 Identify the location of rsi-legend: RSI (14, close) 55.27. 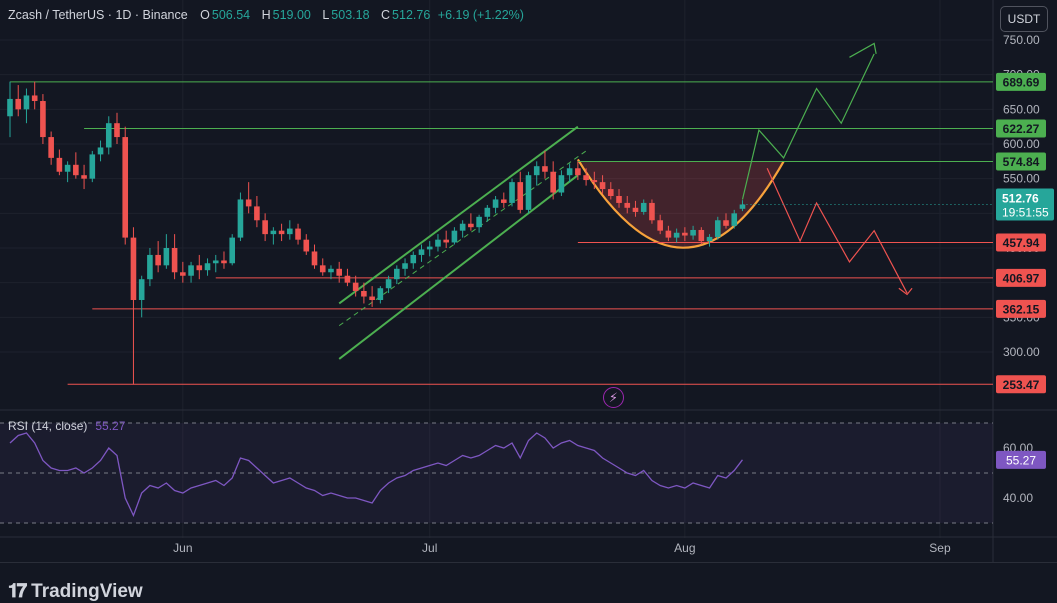
(66, 426).